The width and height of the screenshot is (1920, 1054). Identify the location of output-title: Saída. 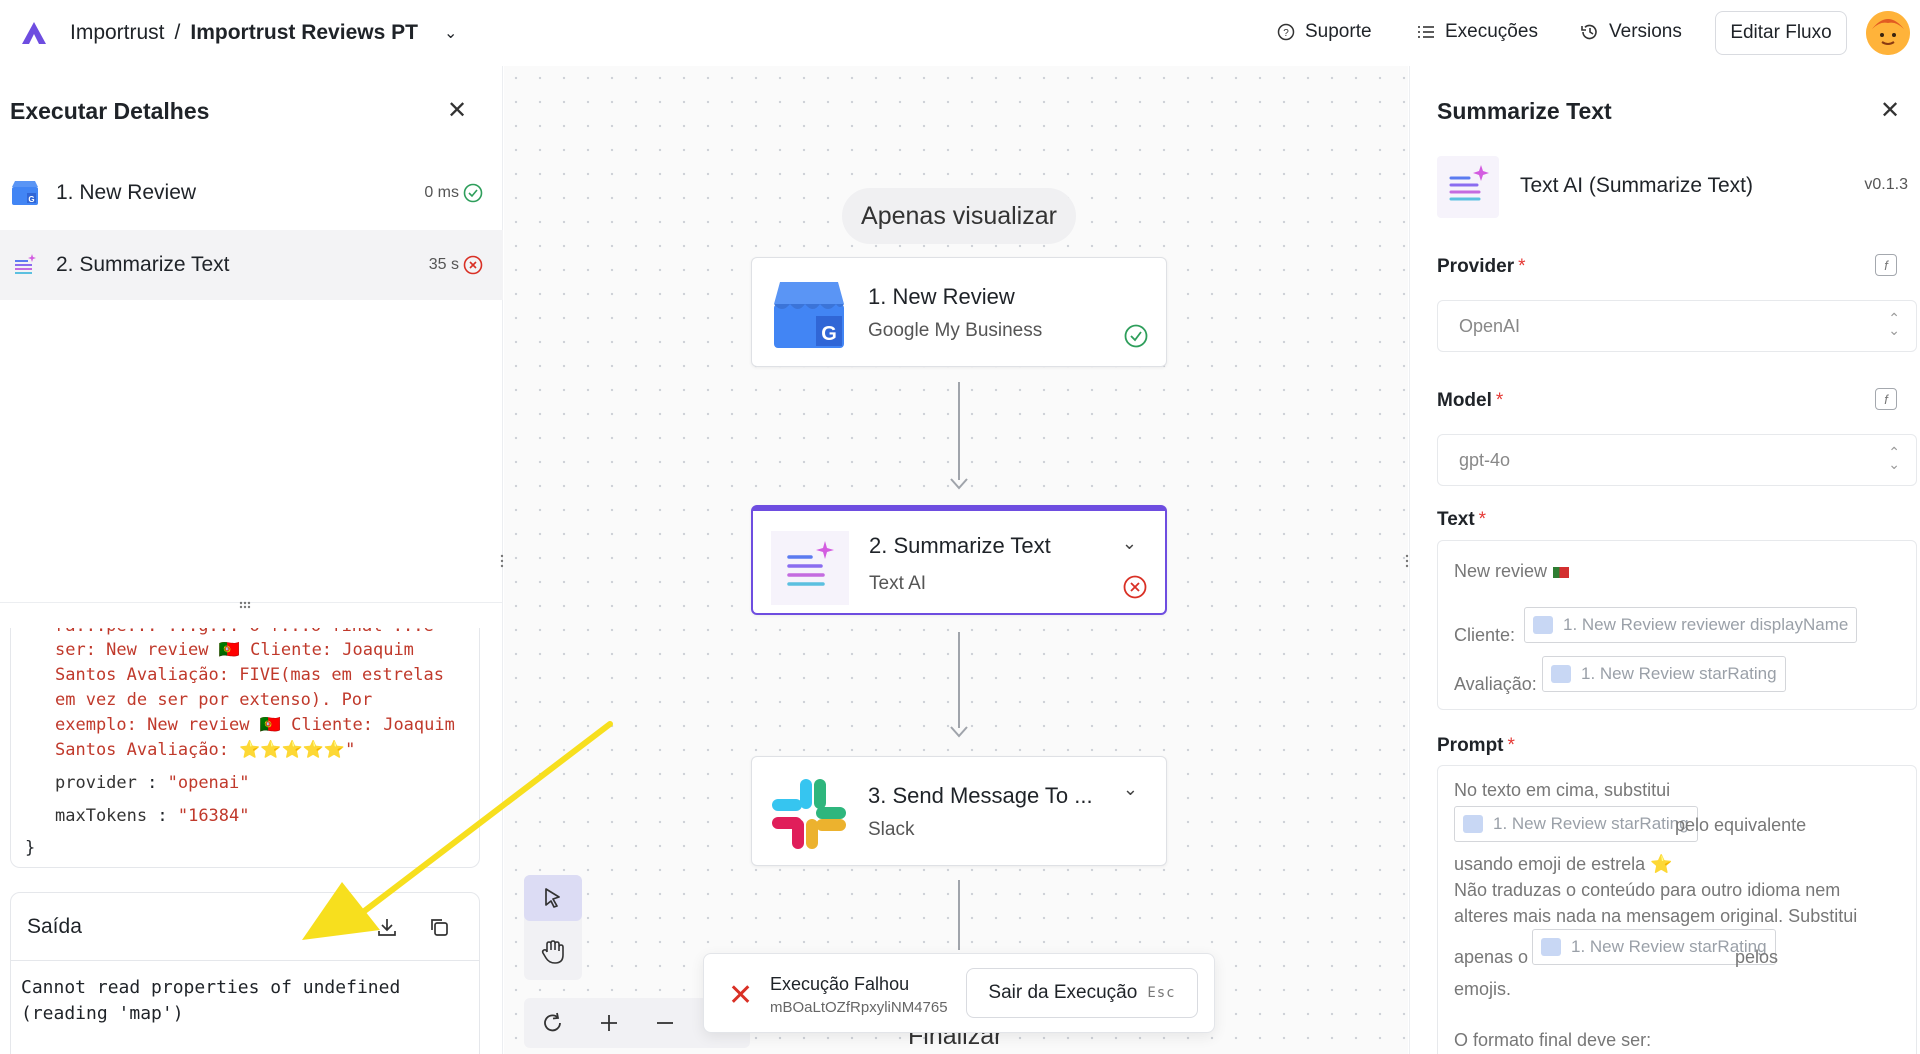
(54, 926).